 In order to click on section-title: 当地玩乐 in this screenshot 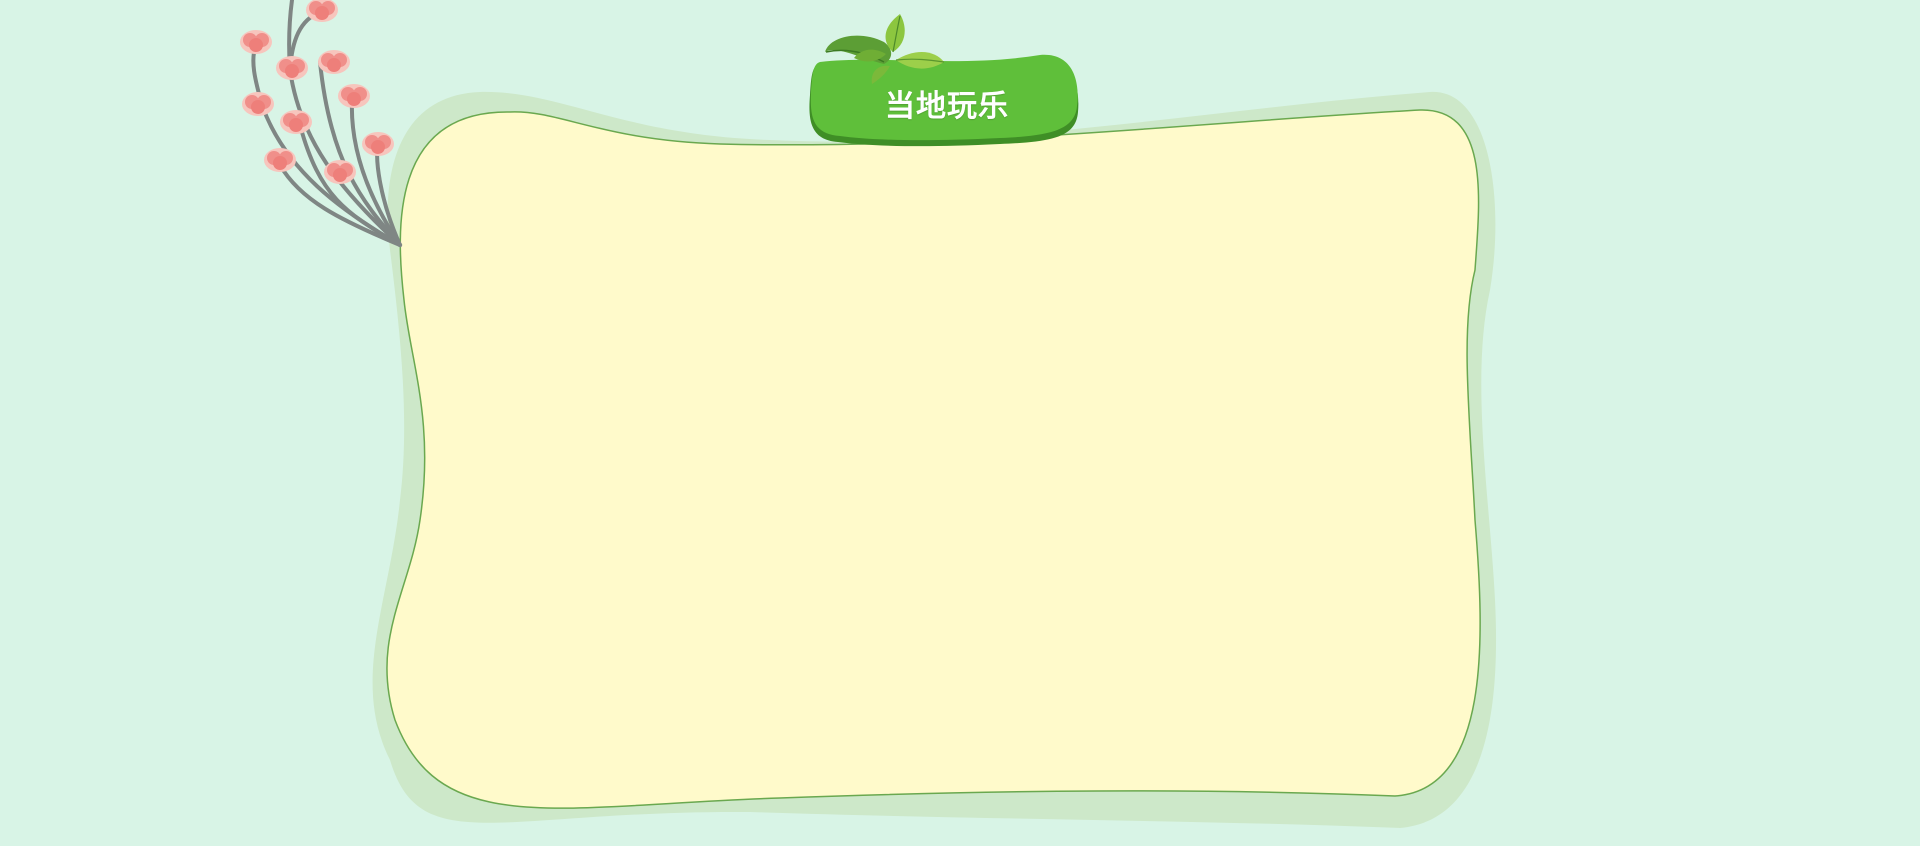, I will do `click(947, 106)`.